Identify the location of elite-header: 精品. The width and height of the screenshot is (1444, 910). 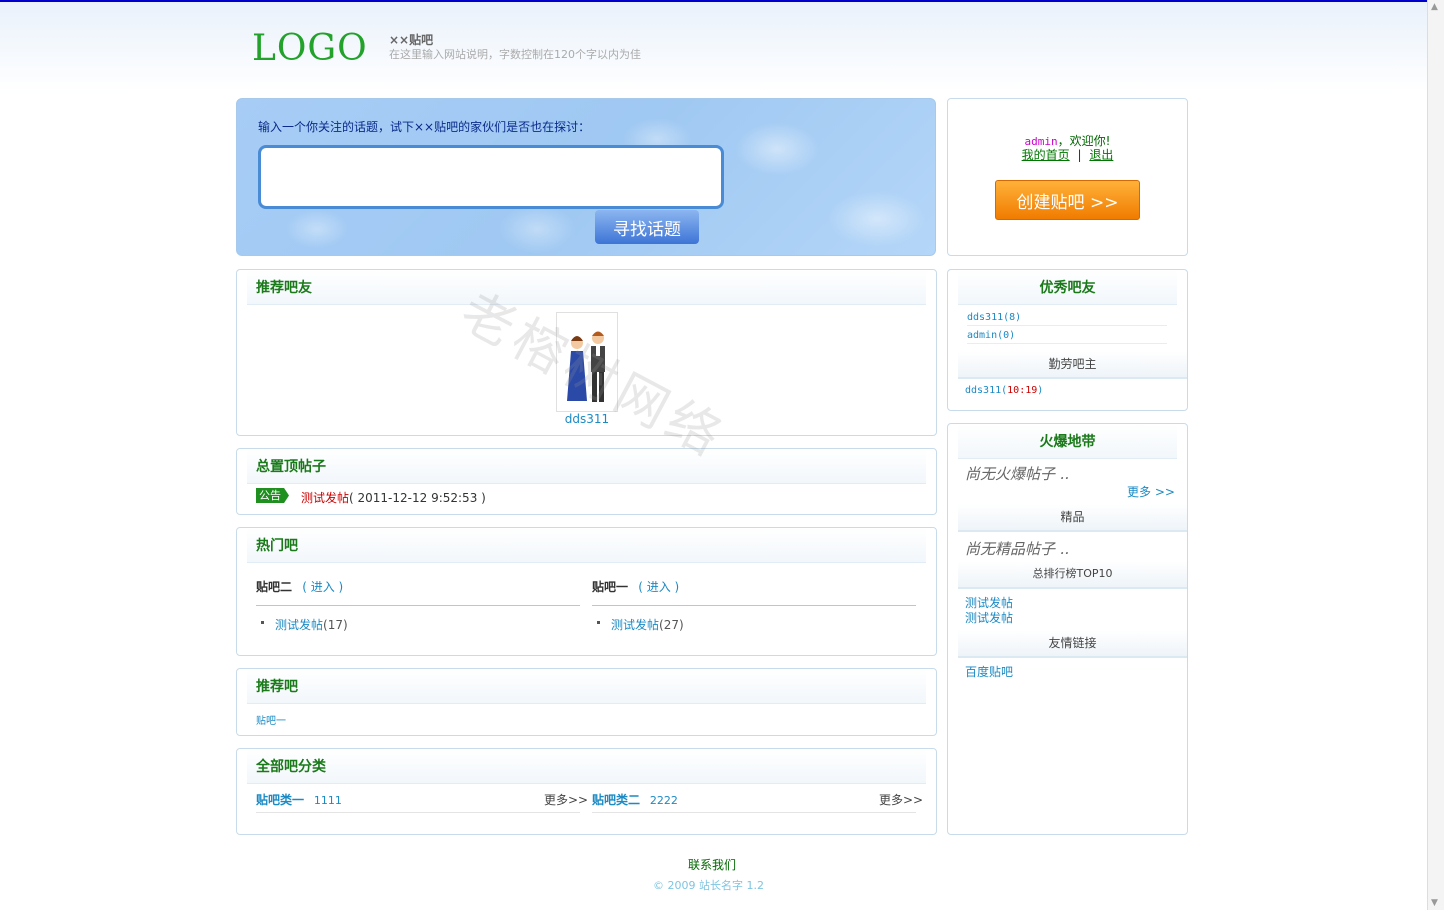
(1072, 518).